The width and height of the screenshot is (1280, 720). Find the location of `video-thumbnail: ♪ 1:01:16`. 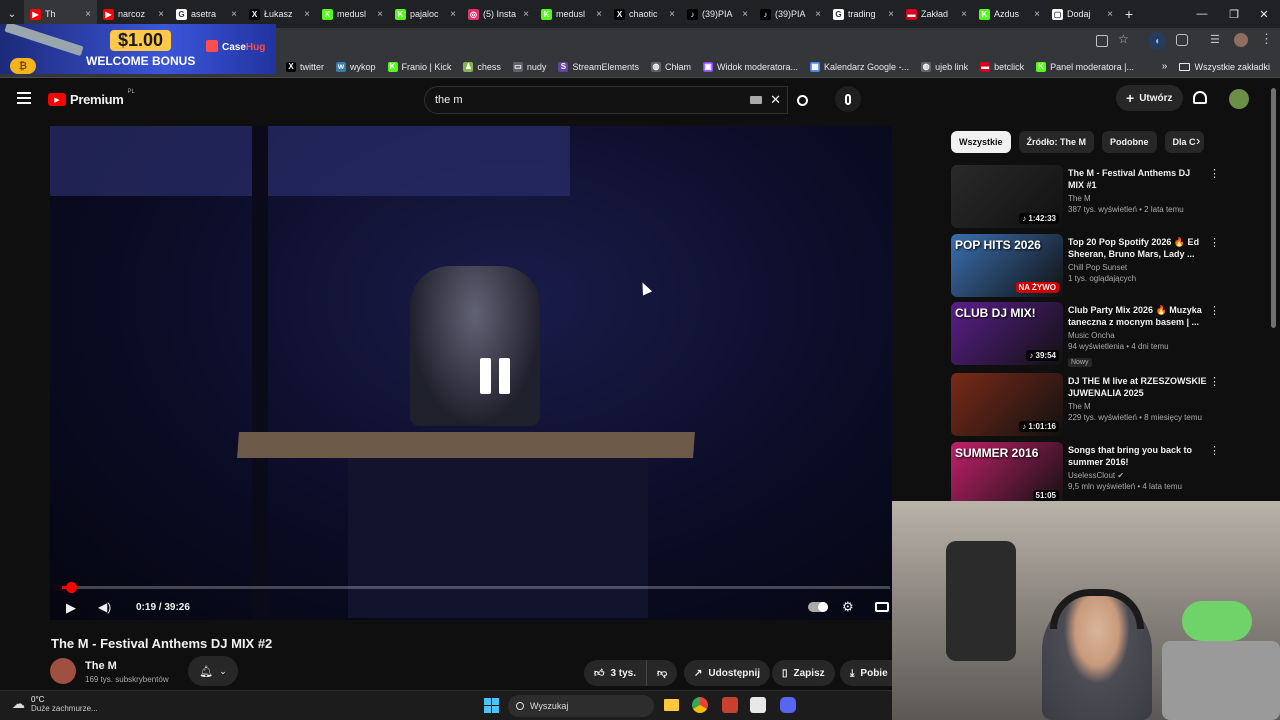

video-thumbnail: ♪ 1:01:16 is located at coordinates (1007, 404).